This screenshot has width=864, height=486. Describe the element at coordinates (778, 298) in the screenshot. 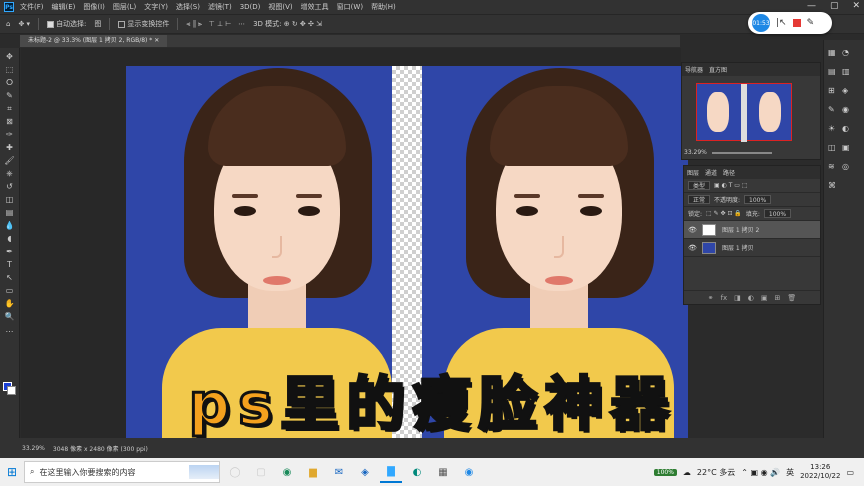

I see `new-layer-icon: ⊞` at that location.